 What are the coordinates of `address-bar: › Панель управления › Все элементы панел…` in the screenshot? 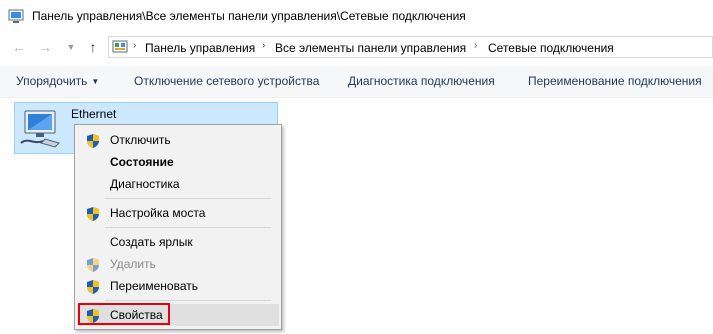 It's located at (410, 47).